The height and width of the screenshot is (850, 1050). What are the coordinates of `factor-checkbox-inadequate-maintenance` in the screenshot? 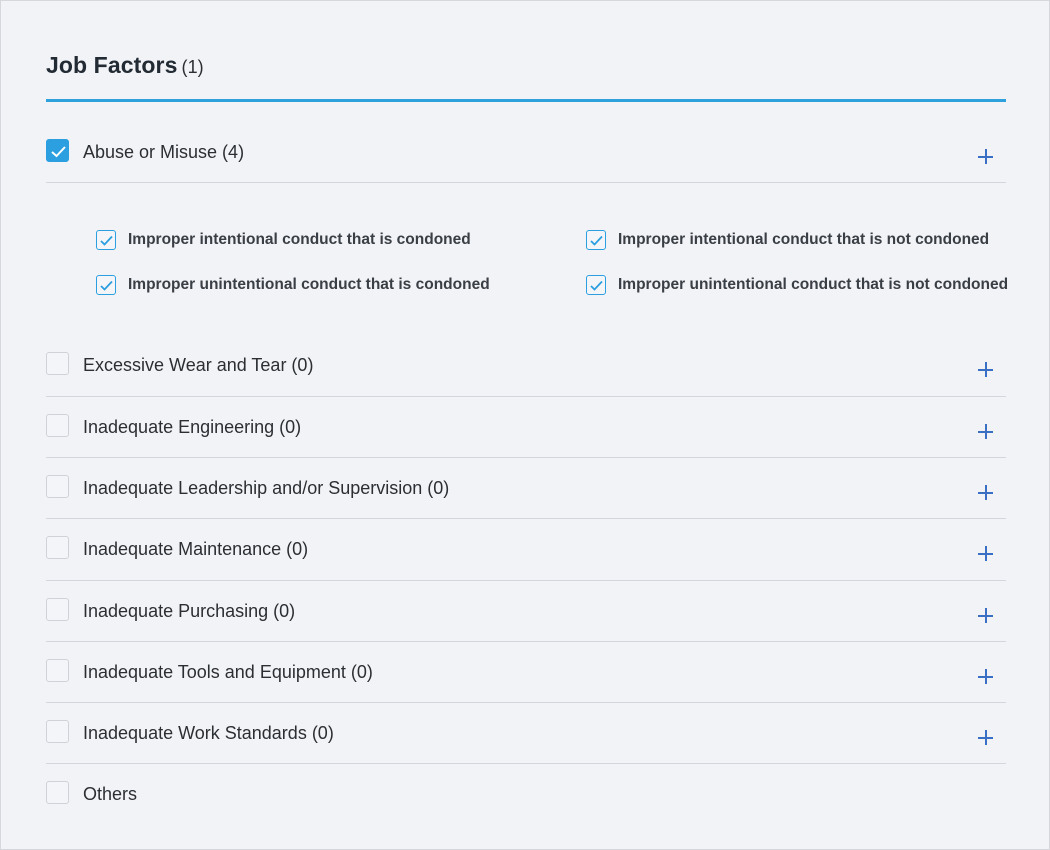 It's located at (57, 547).